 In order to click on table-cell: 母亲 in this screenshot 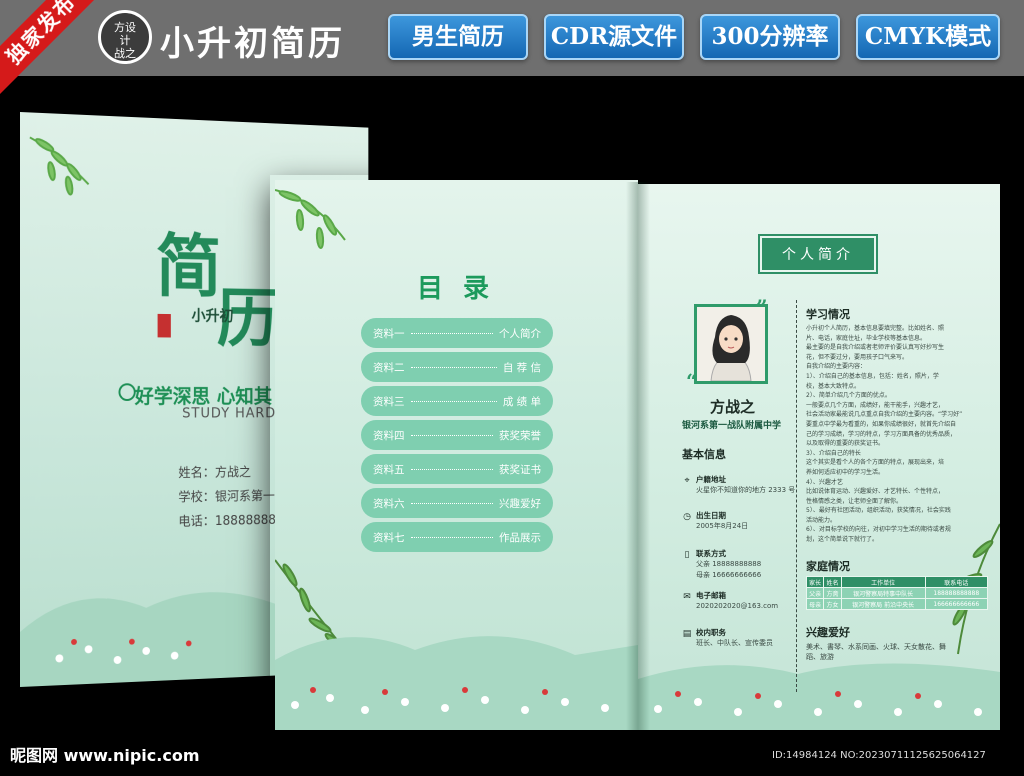, I will do `click(815, 604)`.